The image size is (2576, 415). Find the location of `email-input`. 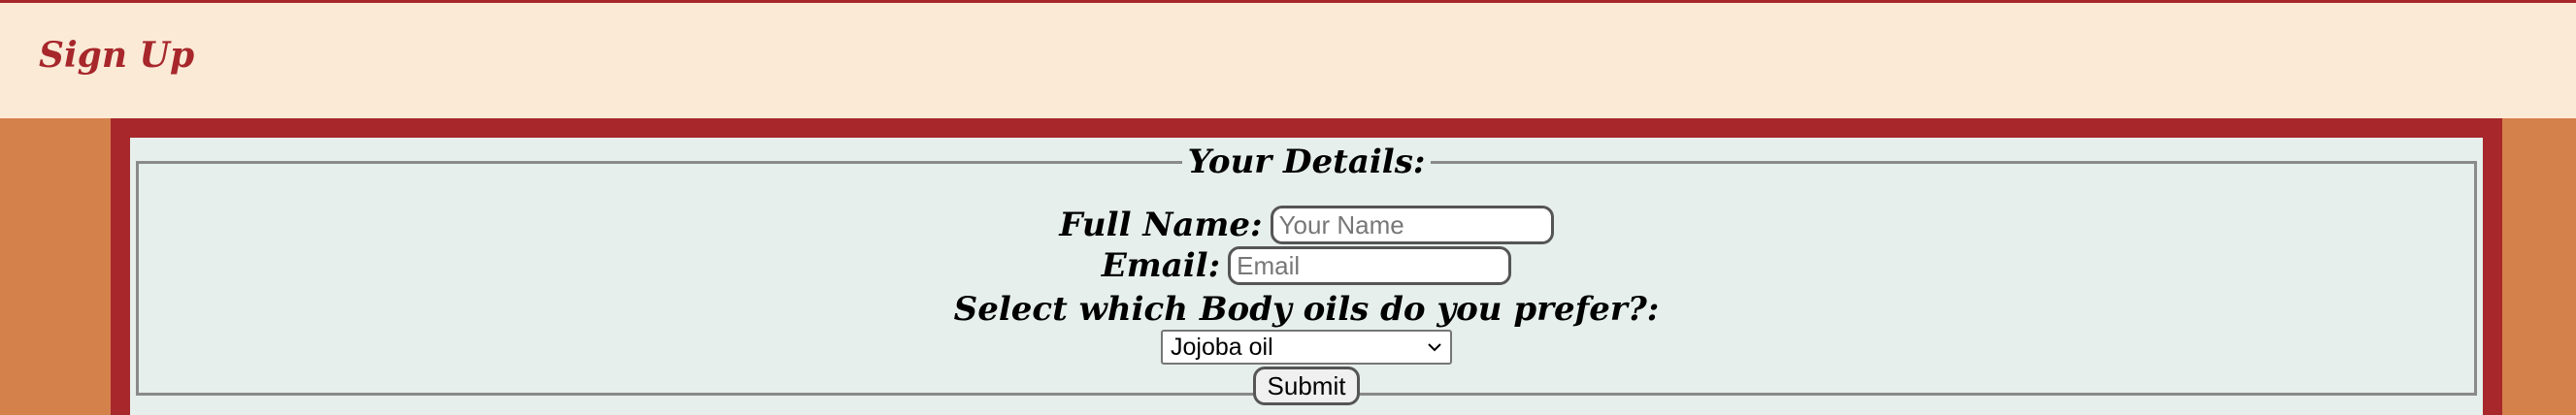

email-input is located at coordinates (1370, 265).